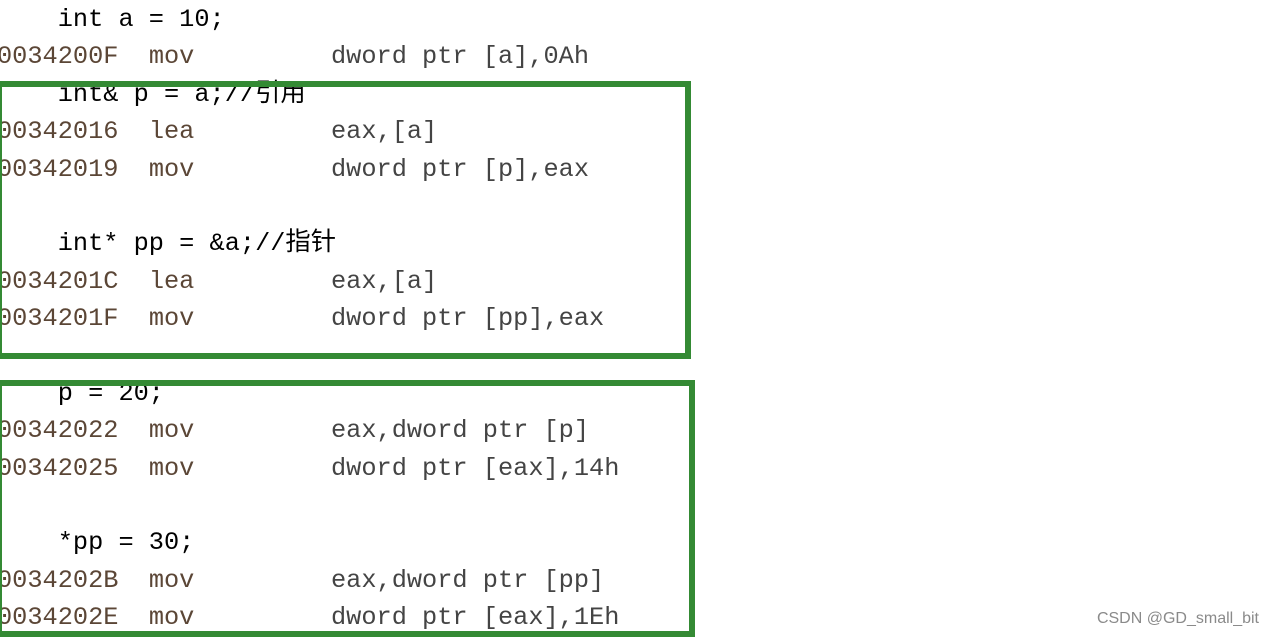  Describe the element at coordinates (97, 543) in the screenshot. I see `source-text: *pp = 30;` at that location.